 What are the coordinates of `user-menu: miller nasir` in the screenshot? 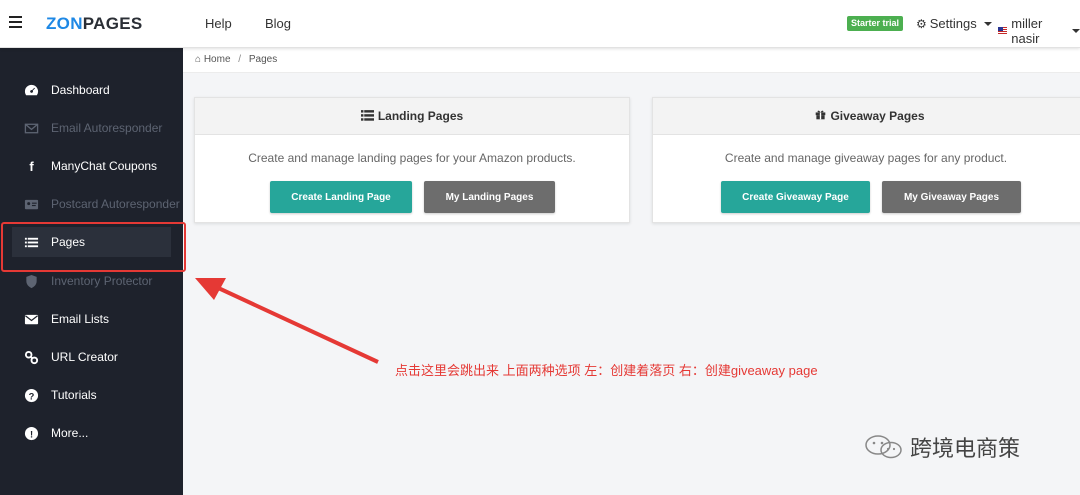 It's located at (1039, 31).